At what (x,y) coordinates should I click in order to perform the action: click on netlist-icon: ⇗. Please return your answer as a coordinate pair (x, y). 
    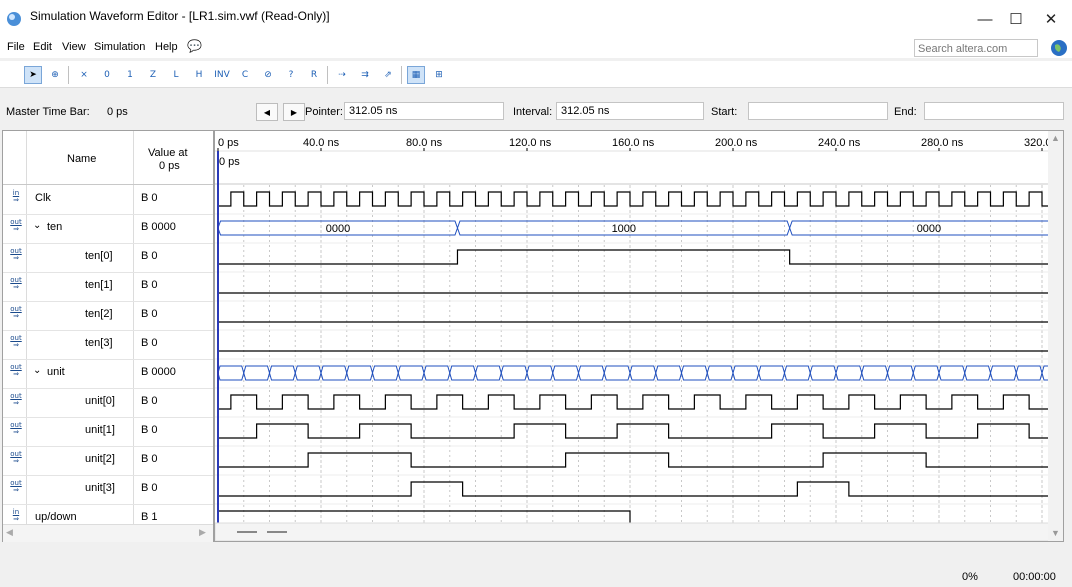
    Looking at the image, I should click on (388, 75).